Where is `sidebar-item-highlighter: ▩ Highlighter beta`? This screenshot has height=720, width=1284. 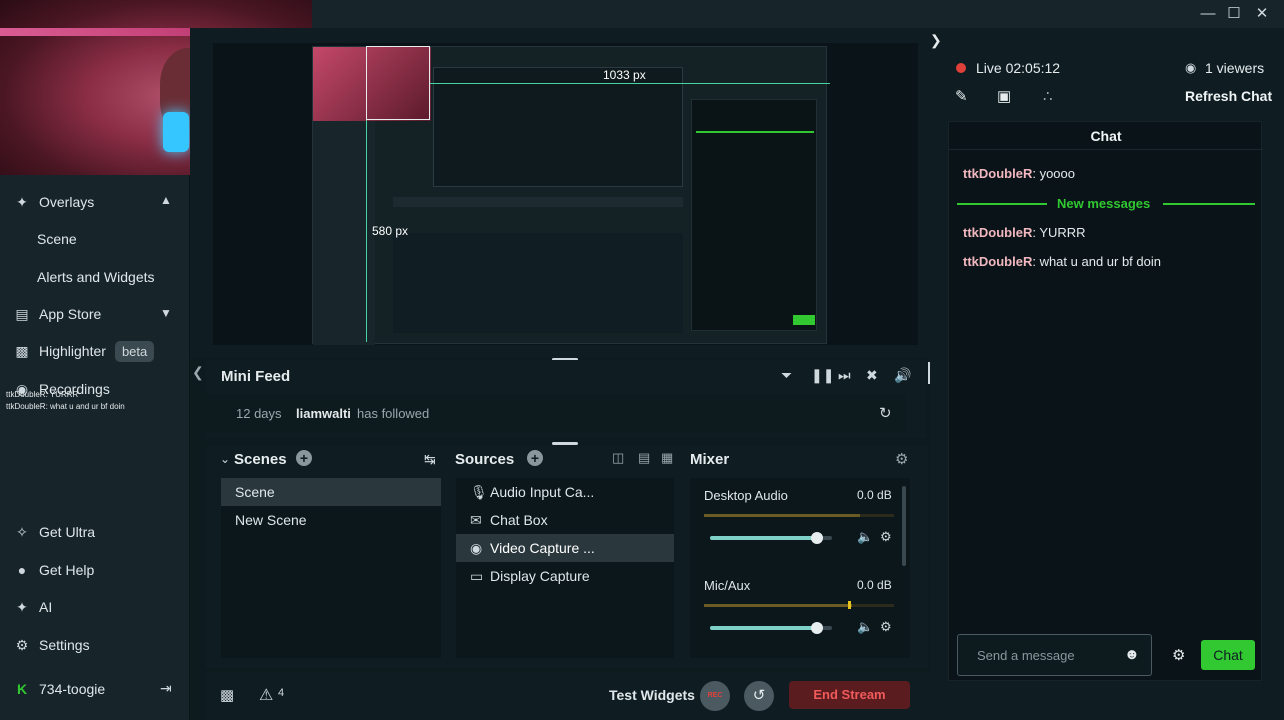
sidebar-item-highlighter: ▩ Highlighter beta is located at coordinates (84, 351).